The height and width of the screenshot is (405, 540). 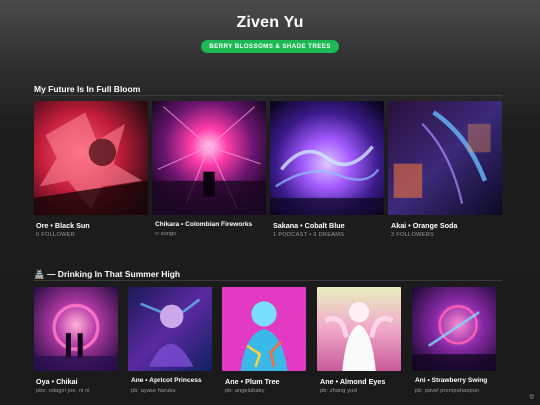 I want to click on profile-header: Ziven Yu BERRY BLOSSOMS & SHADE TREES, so click(x=270, y=30).